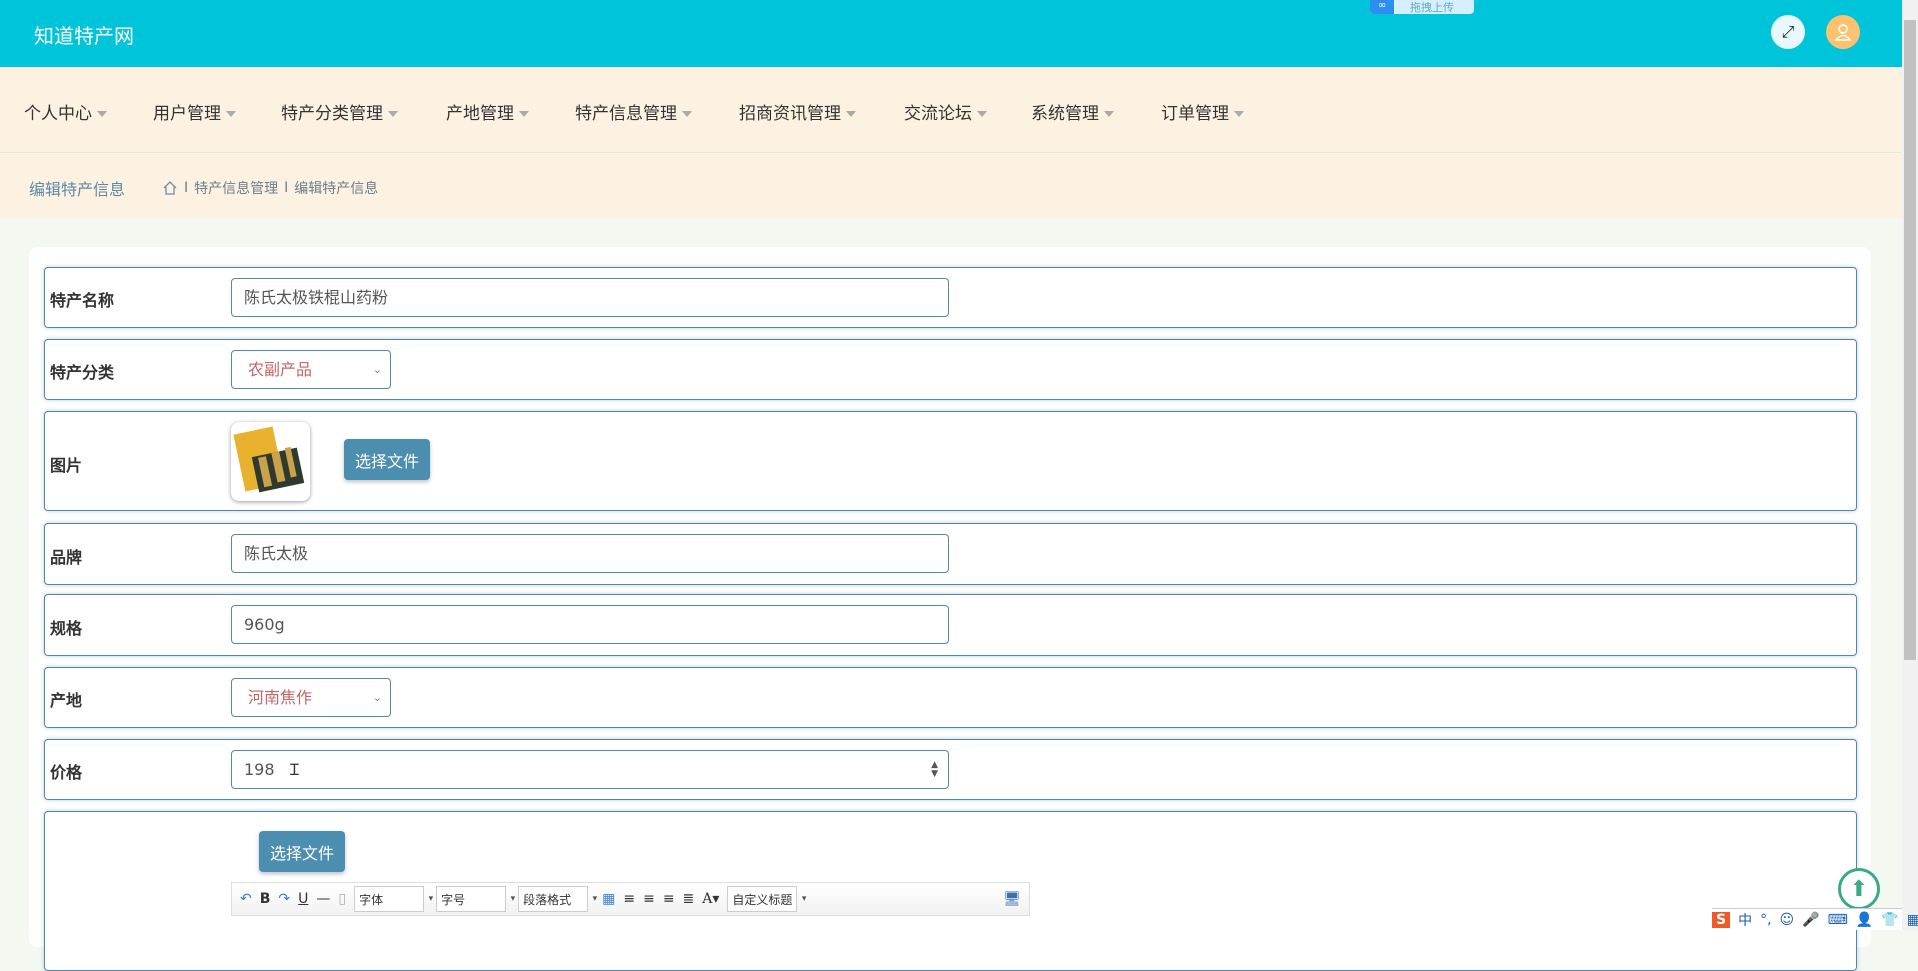 The image size is (1918, 971). What do you see at coordinates (194, 111) in the screenshot?
I see `nav-user-management: 用户管理` at bounding box center [194, 111].